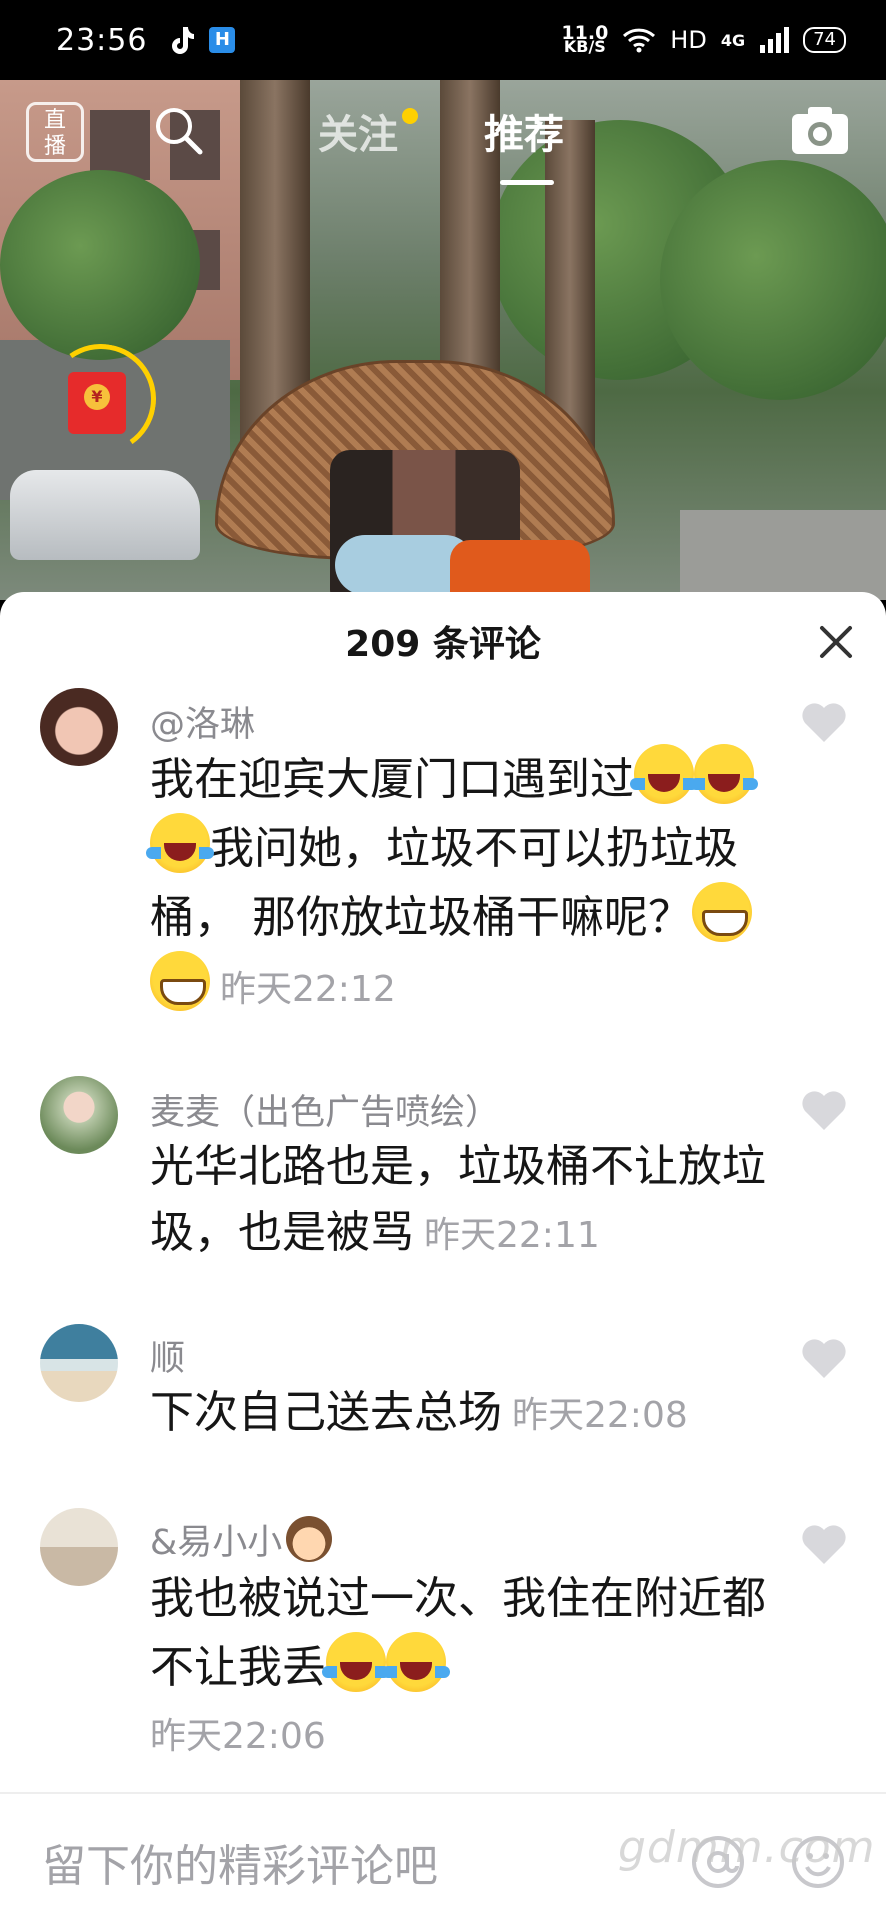  What do you see at coordinates (733, 40) in the screenshot?
I see `network-type: 4G` at bounding box center [733, 40].